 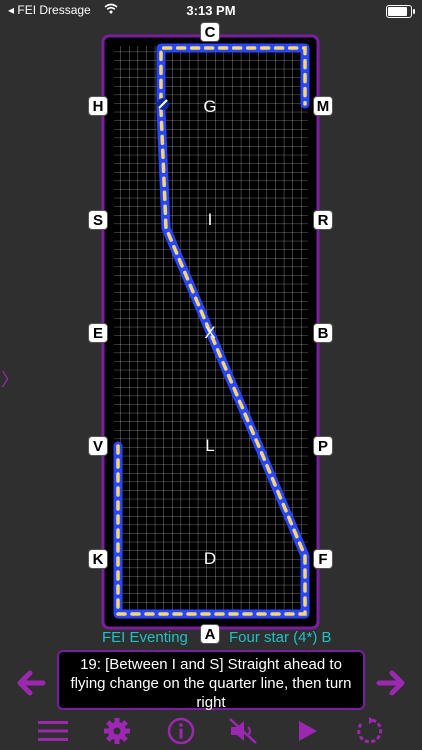 What do you see at coordinates (98, 446) in the screenshot?
I see `marker-v: V` at bounding box center [98, 446].